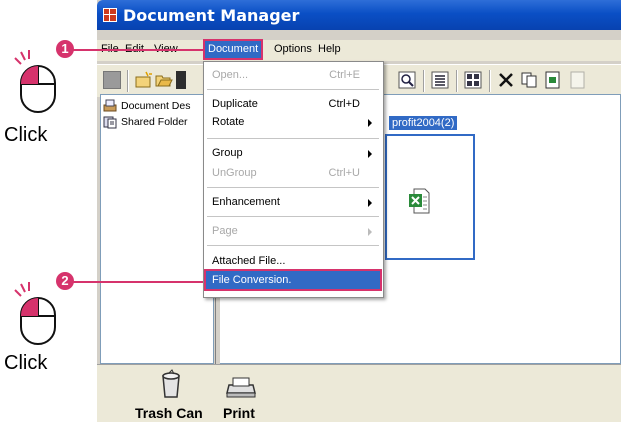 Image resolution: width=621 pixels, height=422 pixels. I want to click on zoom-icon, so click(407, 80).